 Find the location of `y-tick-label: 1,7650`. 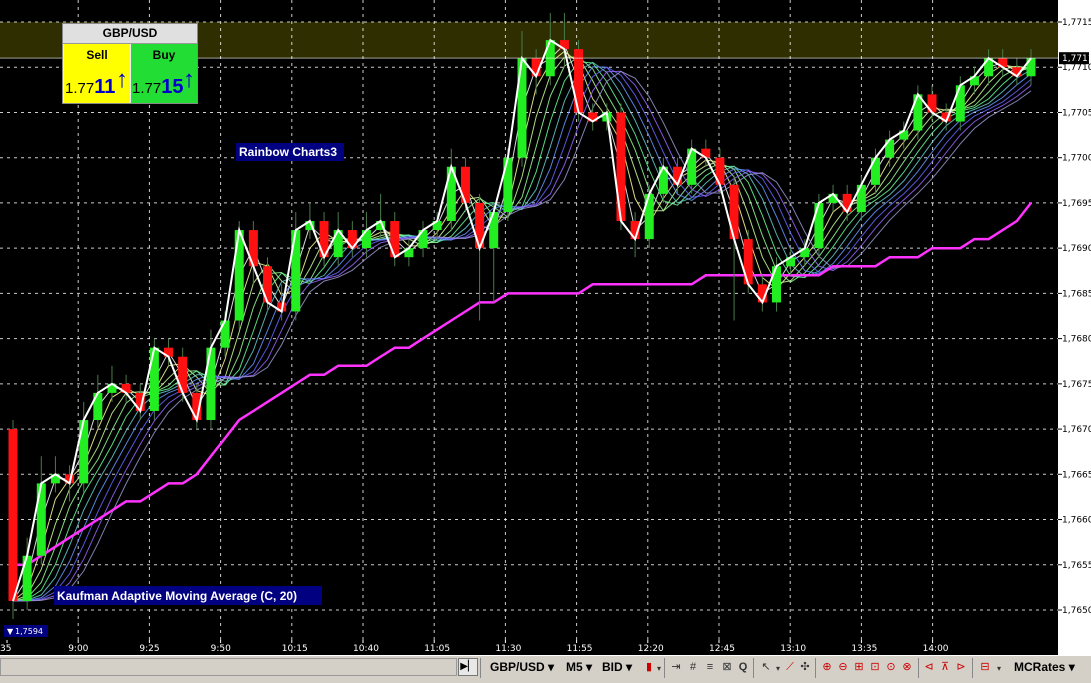

y-tick-label: 1,7650 is located at coordinates (1076, 611).